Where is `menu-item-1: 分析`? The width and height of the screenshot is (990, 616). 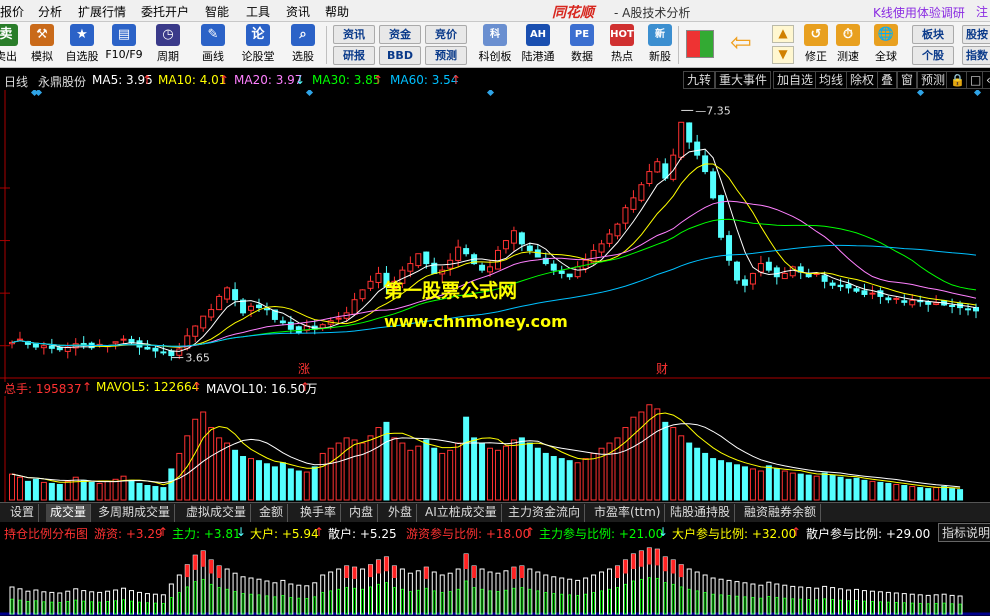 menu-item-1: 分析 is located at coordinates (50, 11).